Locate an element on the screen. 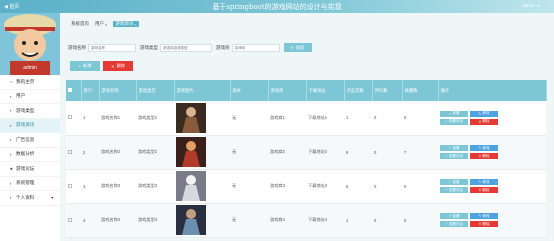  view-button-label: 查看 is located at coordinates (456, 181).